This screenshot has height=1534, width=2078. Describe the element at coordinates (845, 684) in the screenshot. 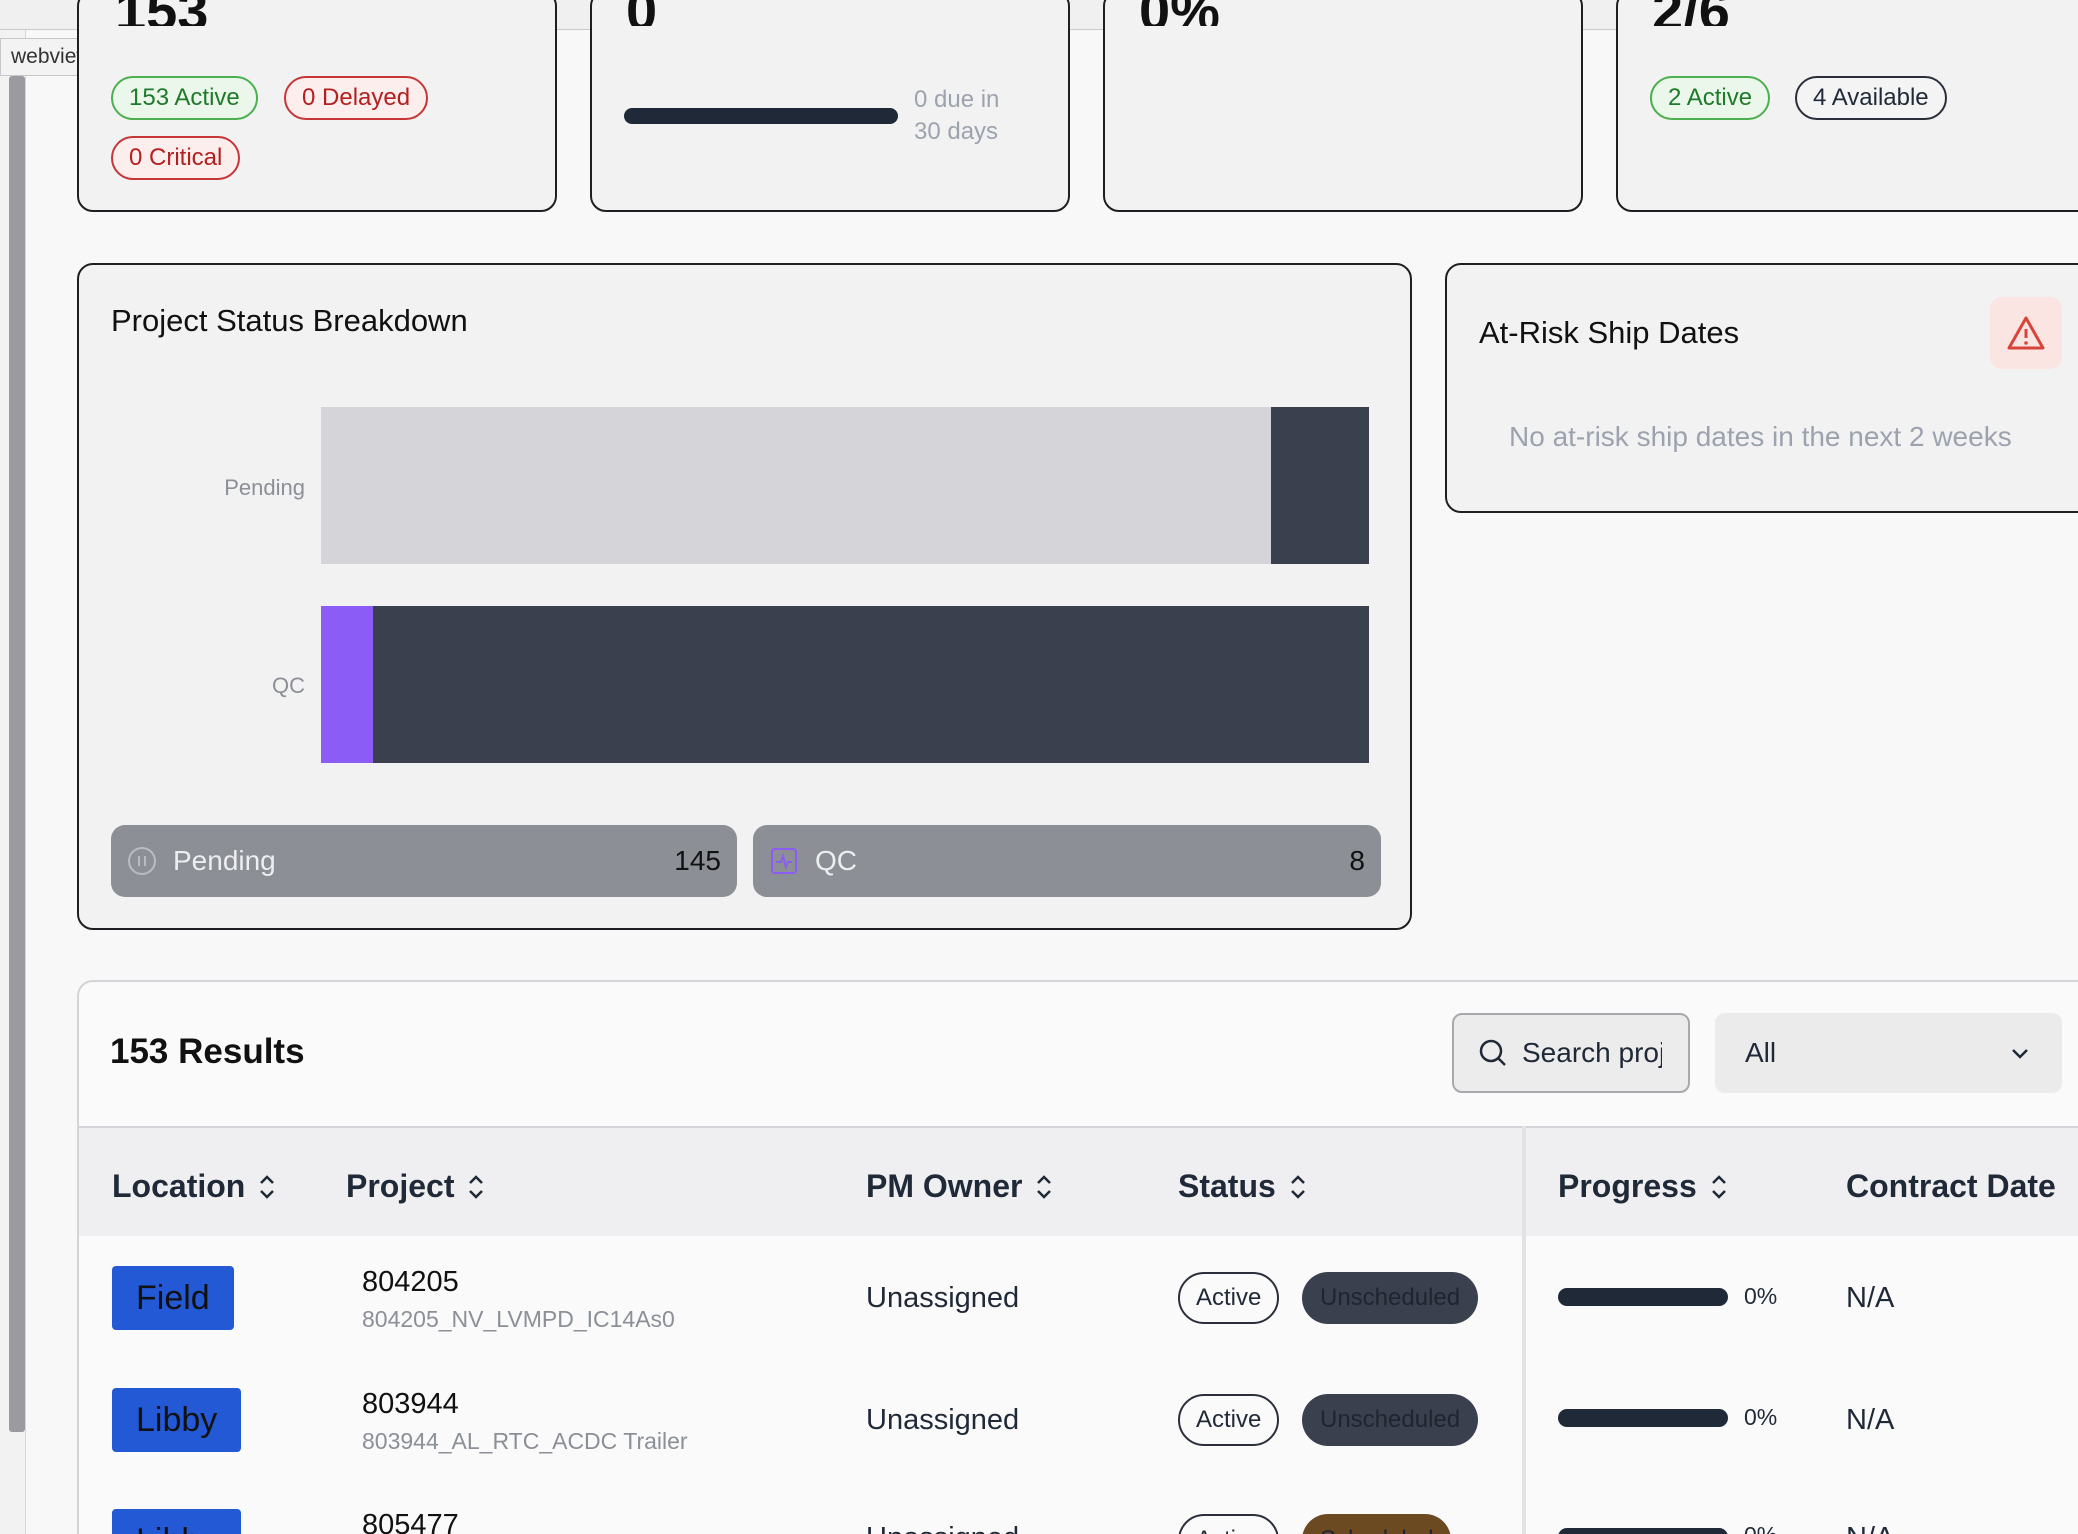

I see `bar-track-qc` at that location.